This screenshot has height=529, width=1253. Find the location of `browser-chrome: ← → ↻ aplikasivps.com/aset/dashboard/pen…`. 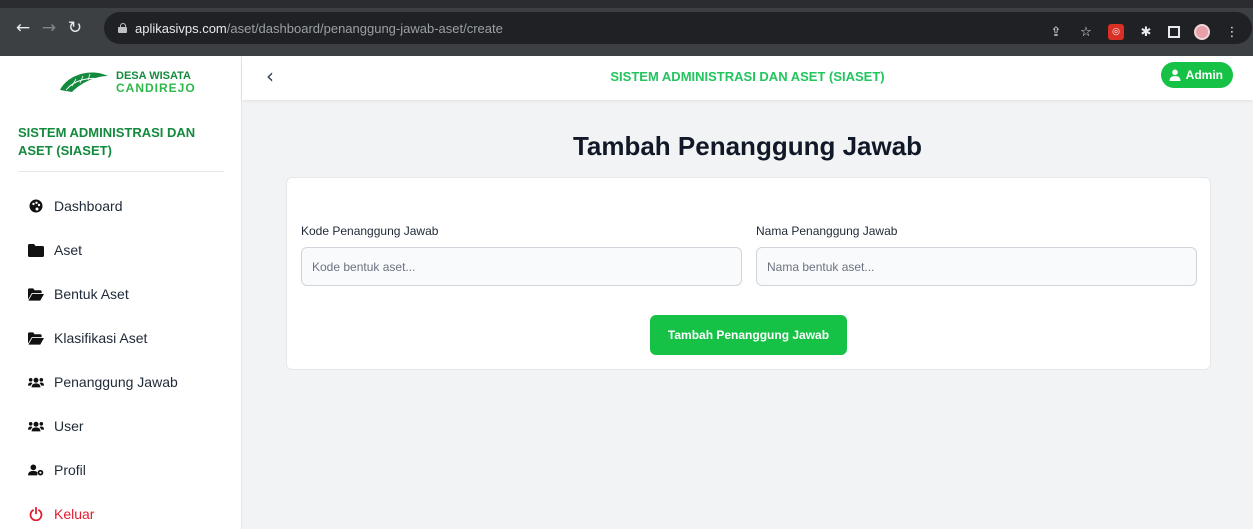

browser-chrome: ← → ↻ aplikasivps.com/aset/dashboard/pen… is located at coordinates (626, 28).